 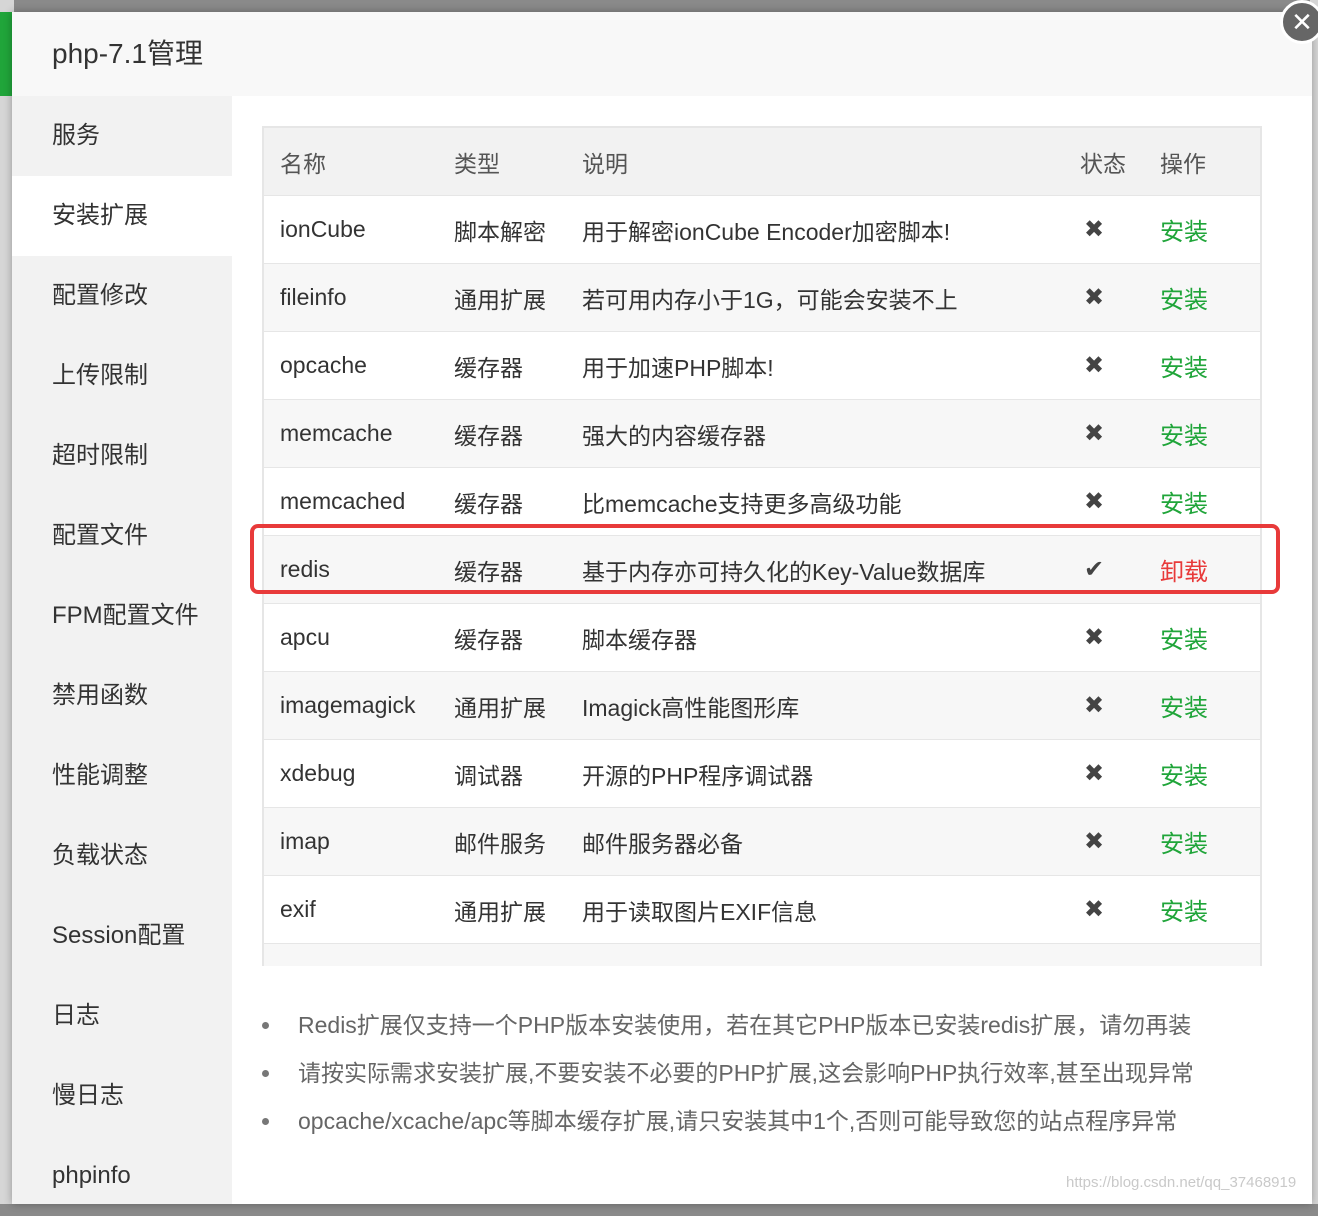 What do you see at coordinates (359, 569) in the screenshot?
I see `cell-name: redis` at bounding box center [359, 569].